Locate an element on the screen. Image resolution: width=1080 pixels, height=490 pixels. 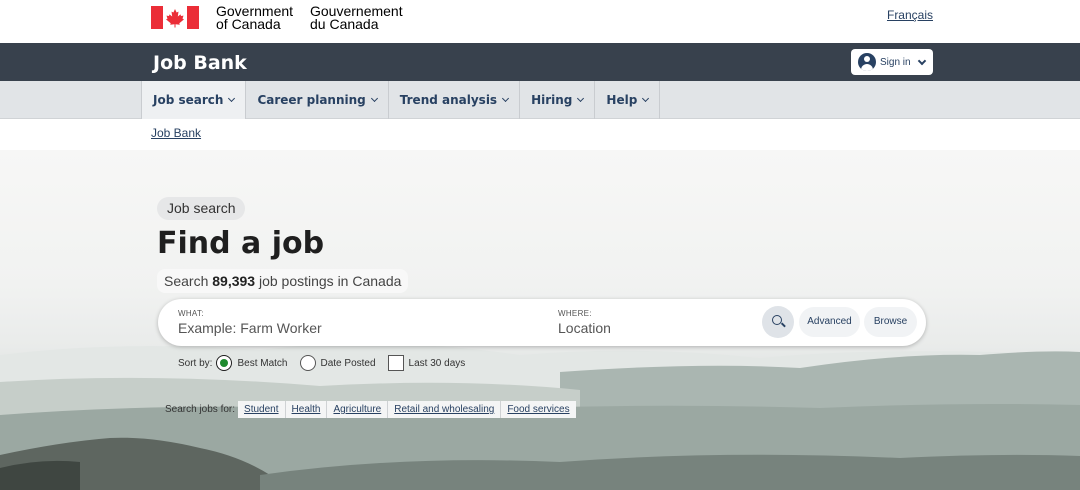
quick-link-retail: Retail and wholesaling is located at coordinates (445, 409).